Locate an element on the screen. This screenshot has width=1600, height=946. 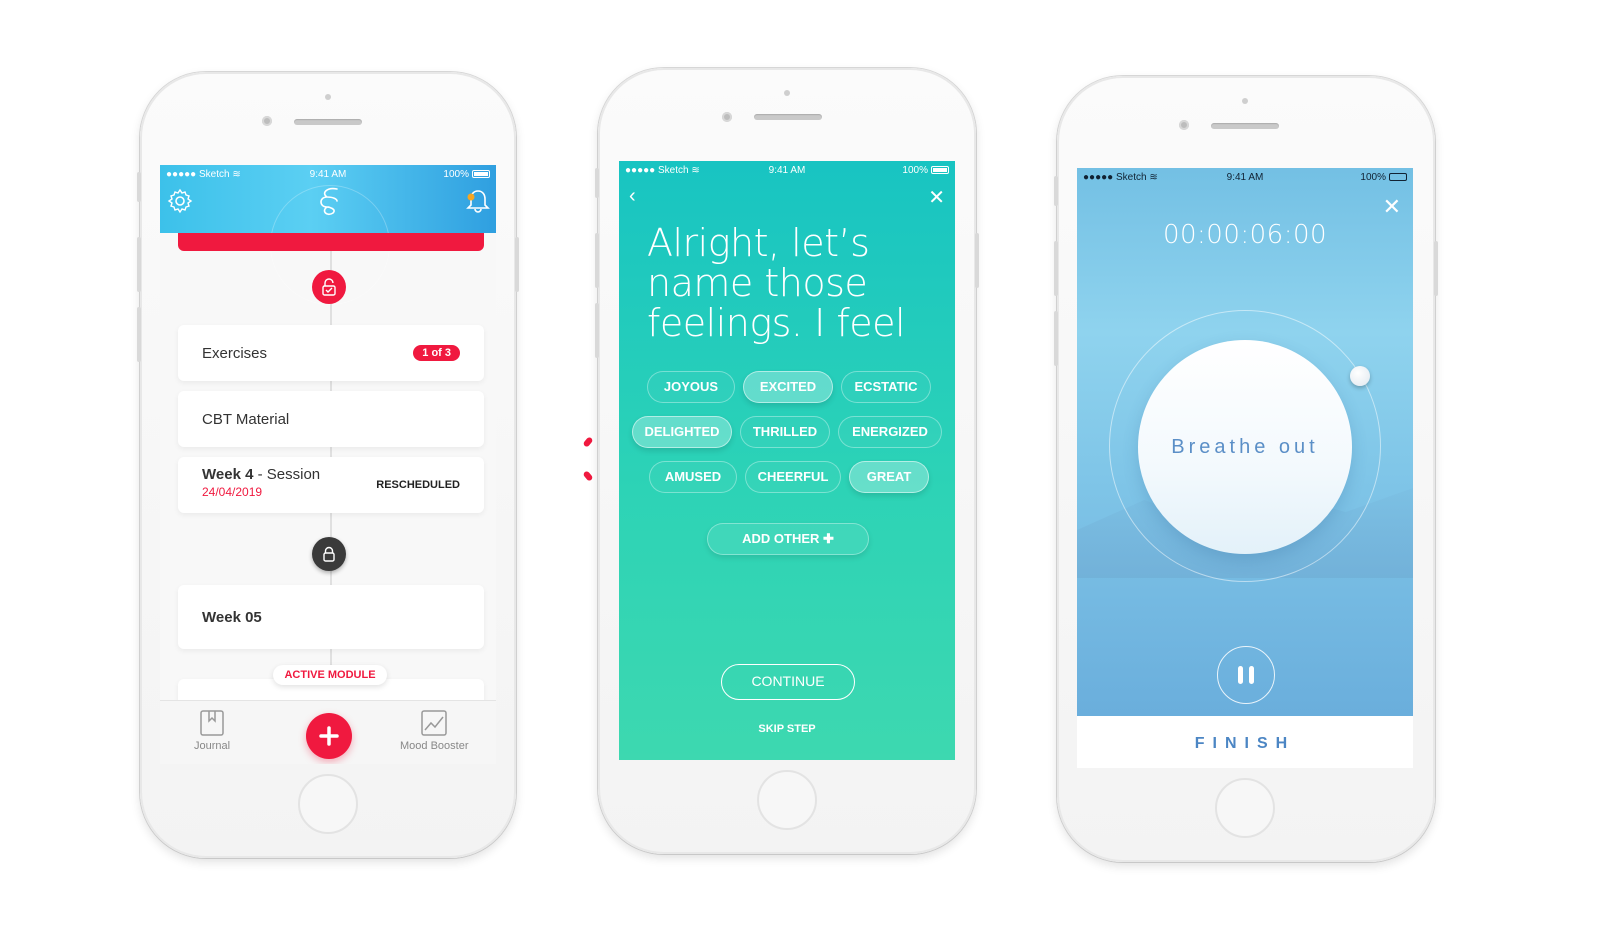
feeling-chip: EXCITED is located at coordinates (788, 387).